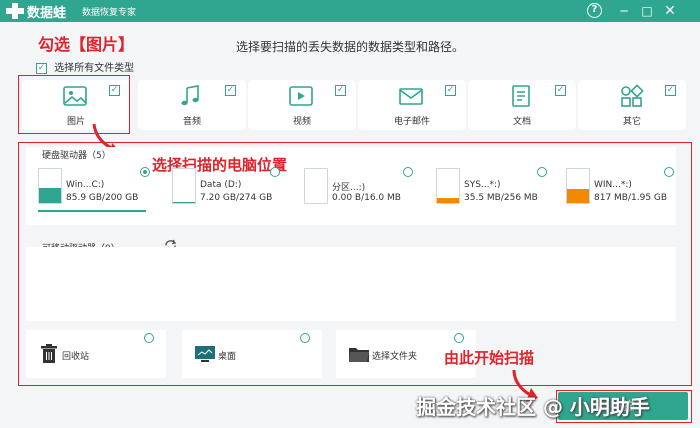 The width and height of the screenshot is (700, 428). I want to click on music-icon, so click(190, 95).